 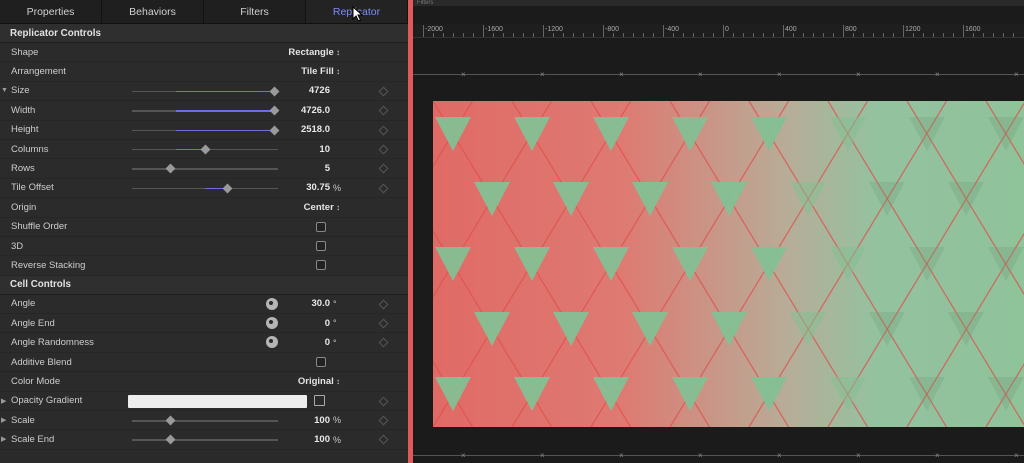 I want to click on height-value: 2518.0, so click(x=315, y=129).